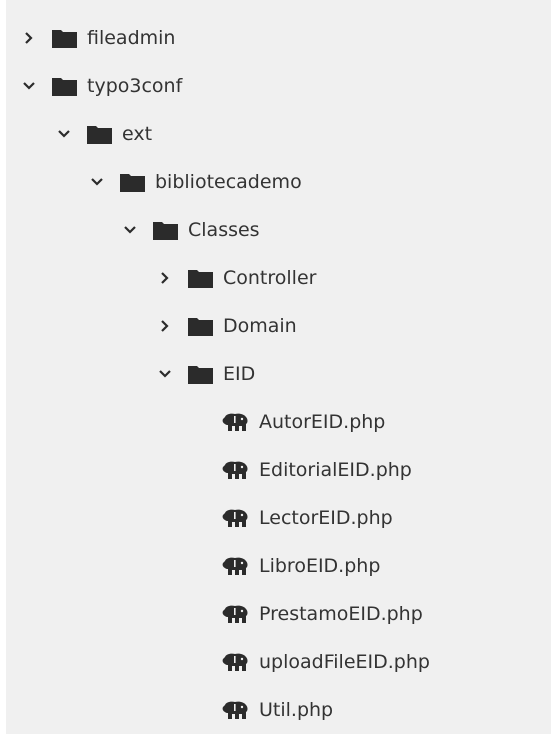 This screenshot has height=734, width=551. I want to click on tree-item-label: bibliotecademo, so click(228, 181).